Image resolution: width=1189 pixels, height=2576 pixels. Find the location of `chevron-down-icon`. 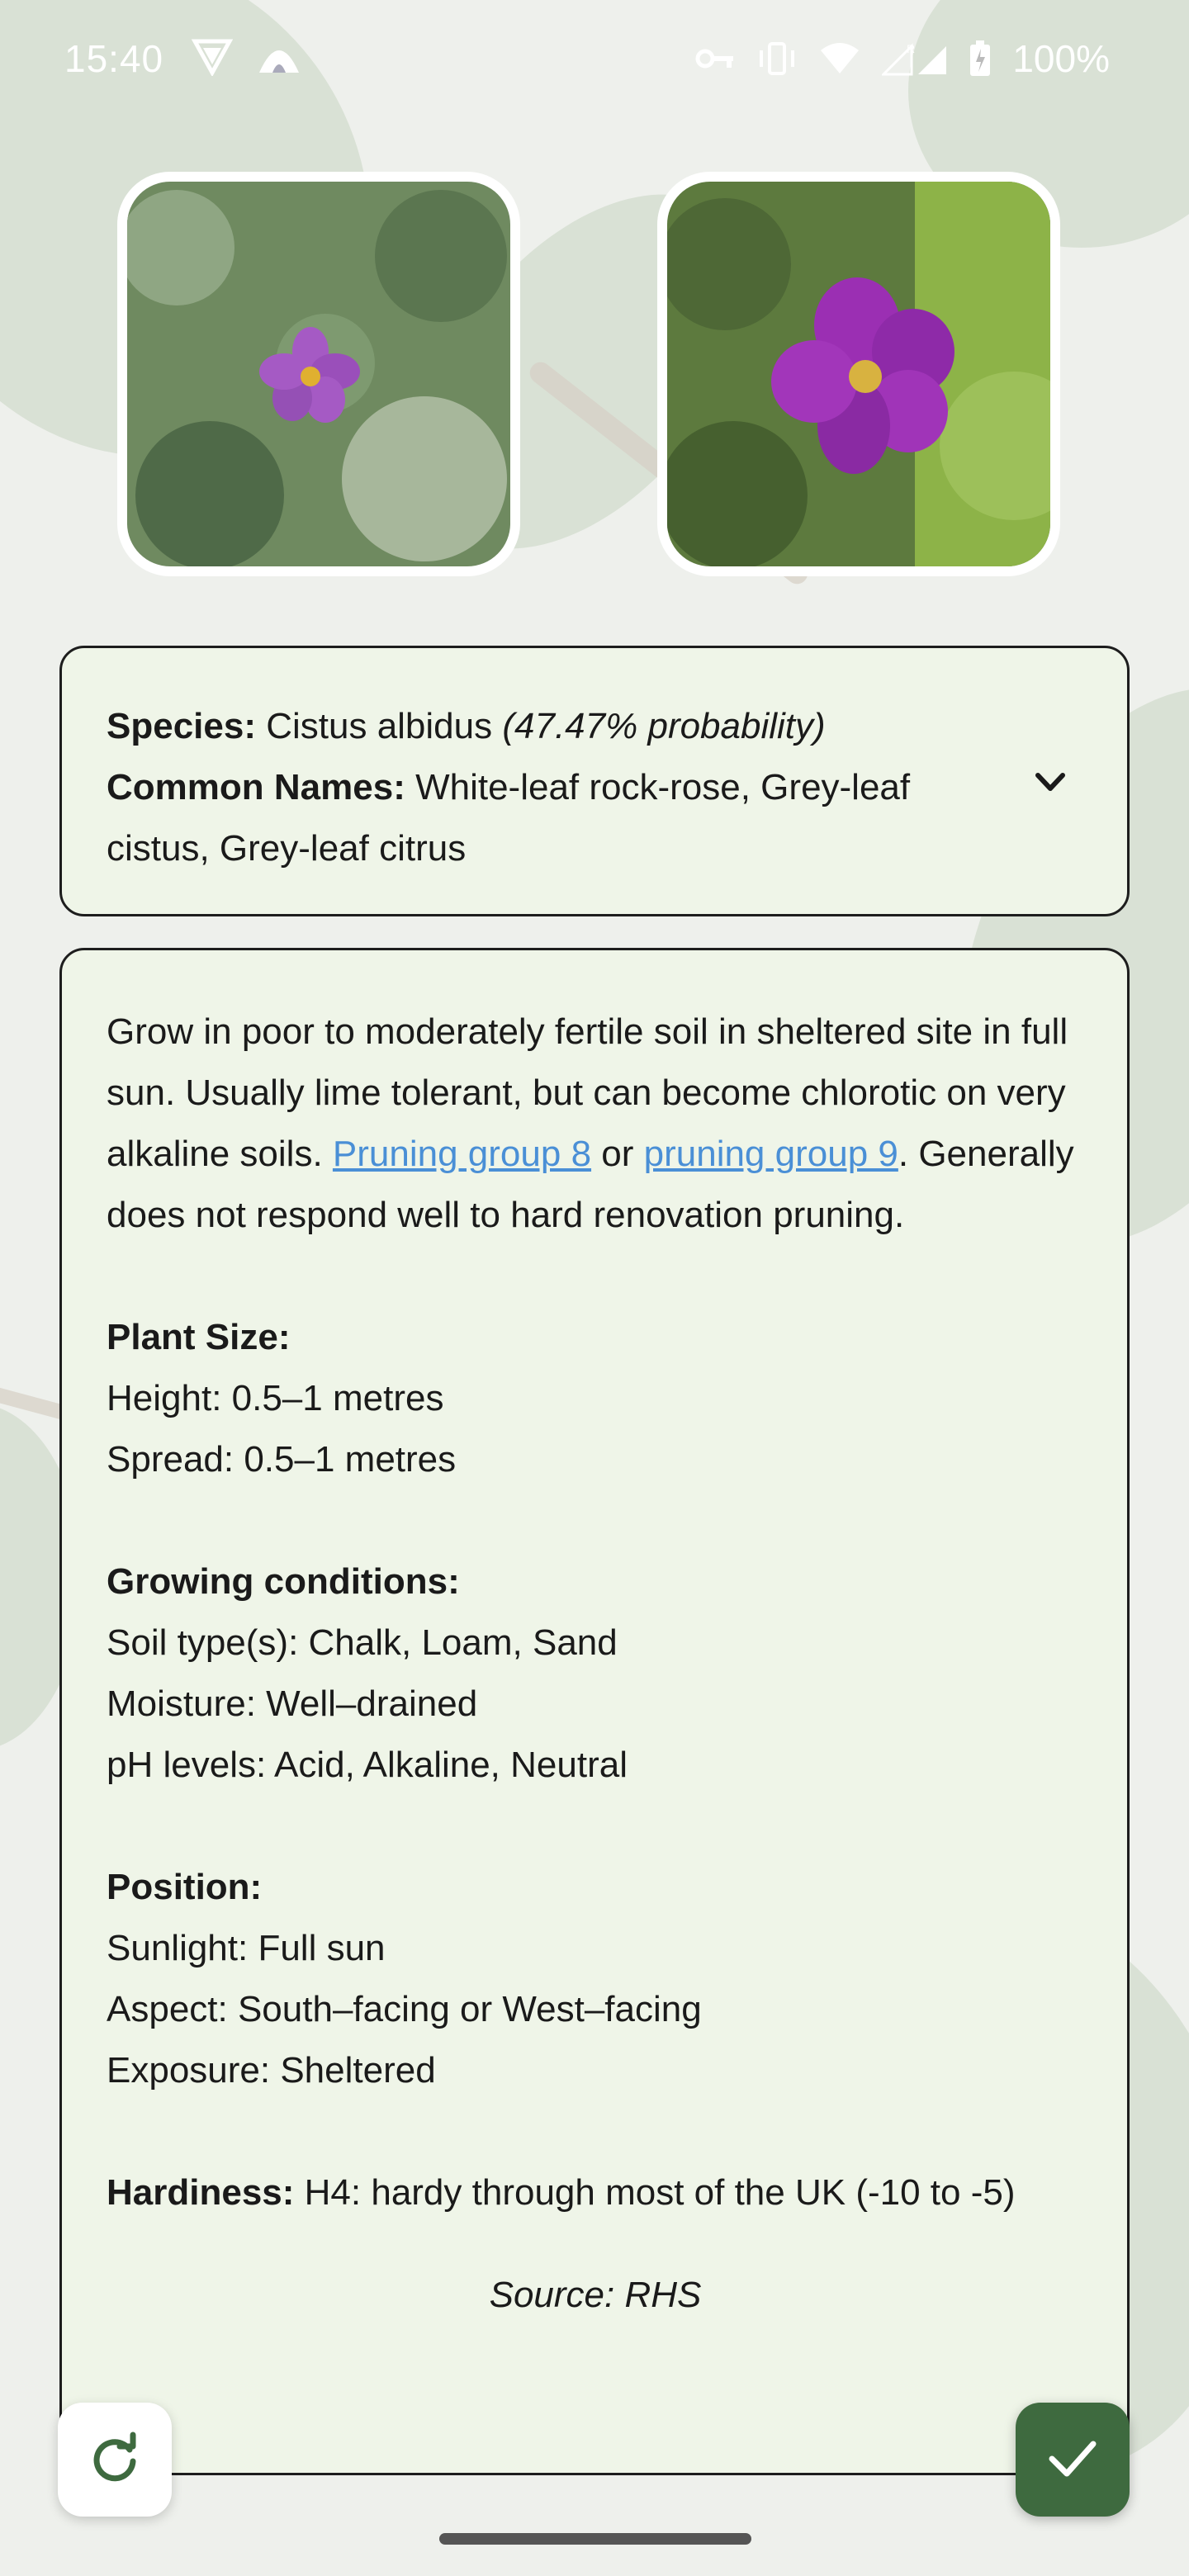

chevron-down-icon is located at coordinates (1050, 783).